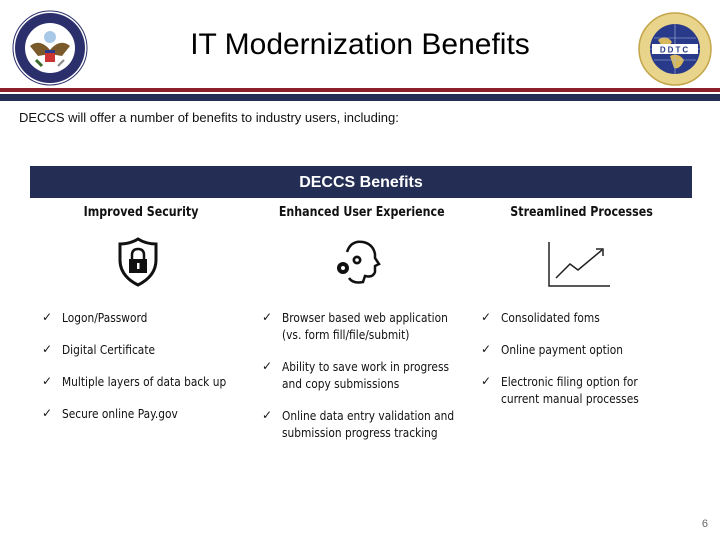 The height and width of the screenshot is (540, 720). Describe the element at coordinates (110, 413) in the screenshot. I see `list-item: ✓ Secure online Pay.gov` at that location.